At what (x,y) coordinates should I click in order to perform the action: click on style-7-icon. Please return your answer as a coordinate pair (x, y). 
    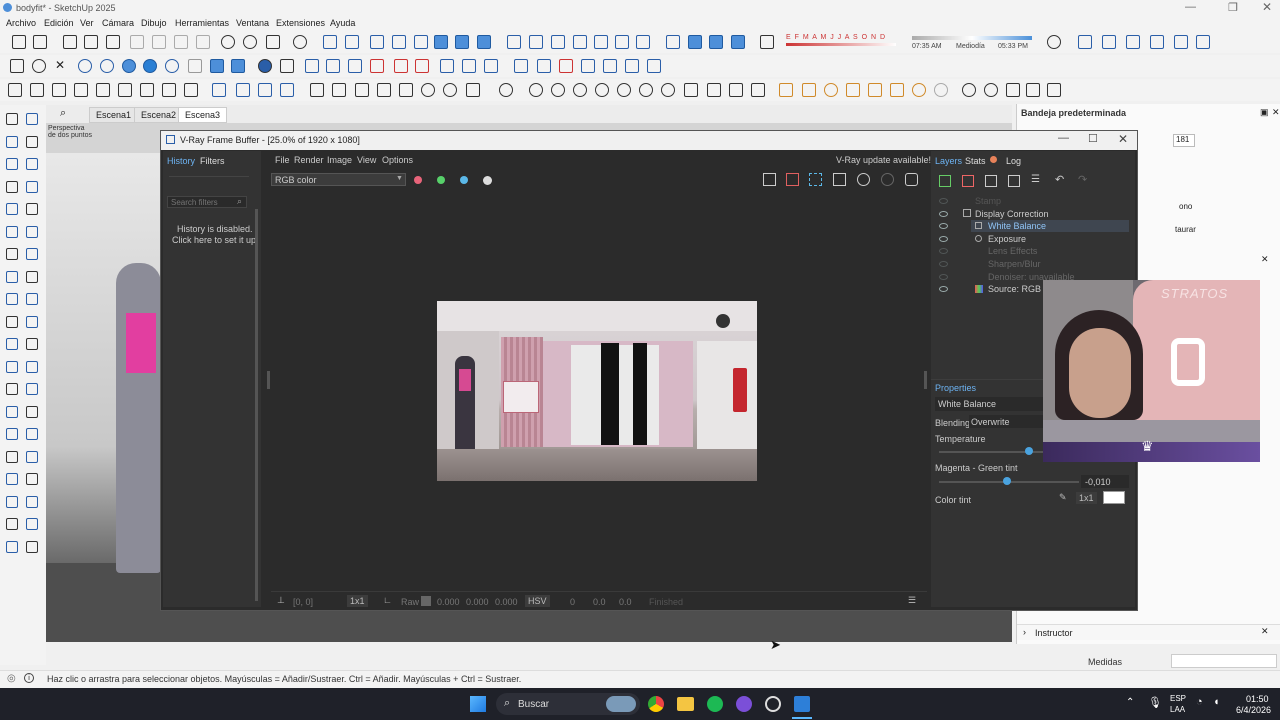
    Looking at the image, I should click on (643, 42).